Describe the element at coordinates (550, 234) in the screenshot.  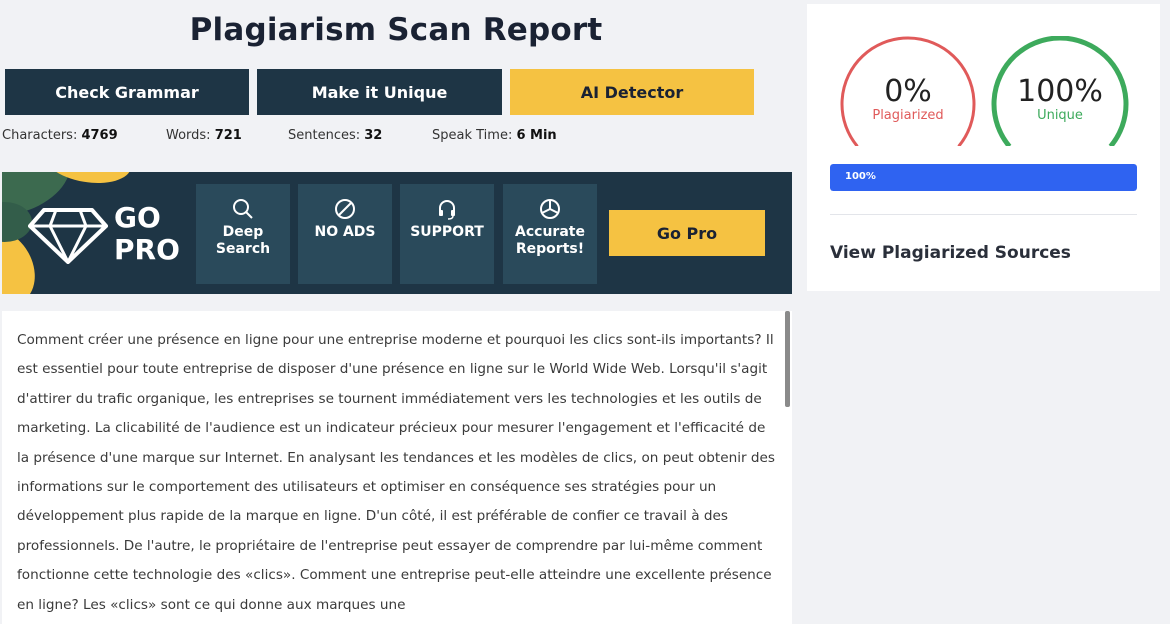
I see `feature-accurate-reports: Accurate Reports!` at that location.